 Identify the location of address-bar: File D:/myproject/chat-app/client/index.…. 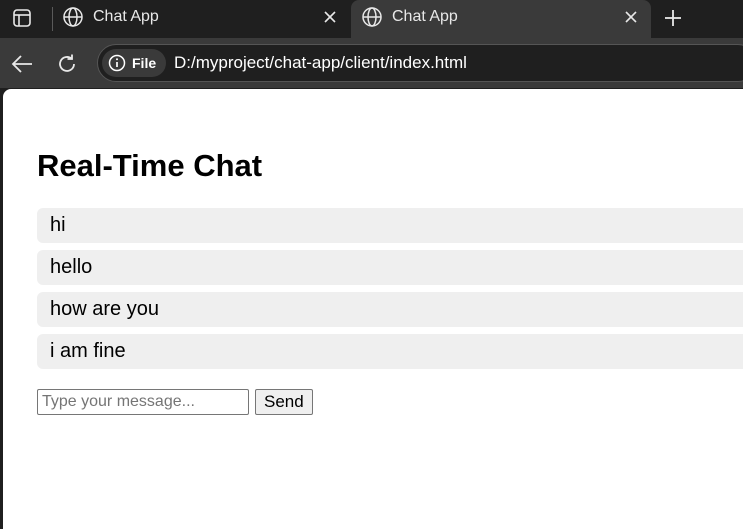
(420, 63).